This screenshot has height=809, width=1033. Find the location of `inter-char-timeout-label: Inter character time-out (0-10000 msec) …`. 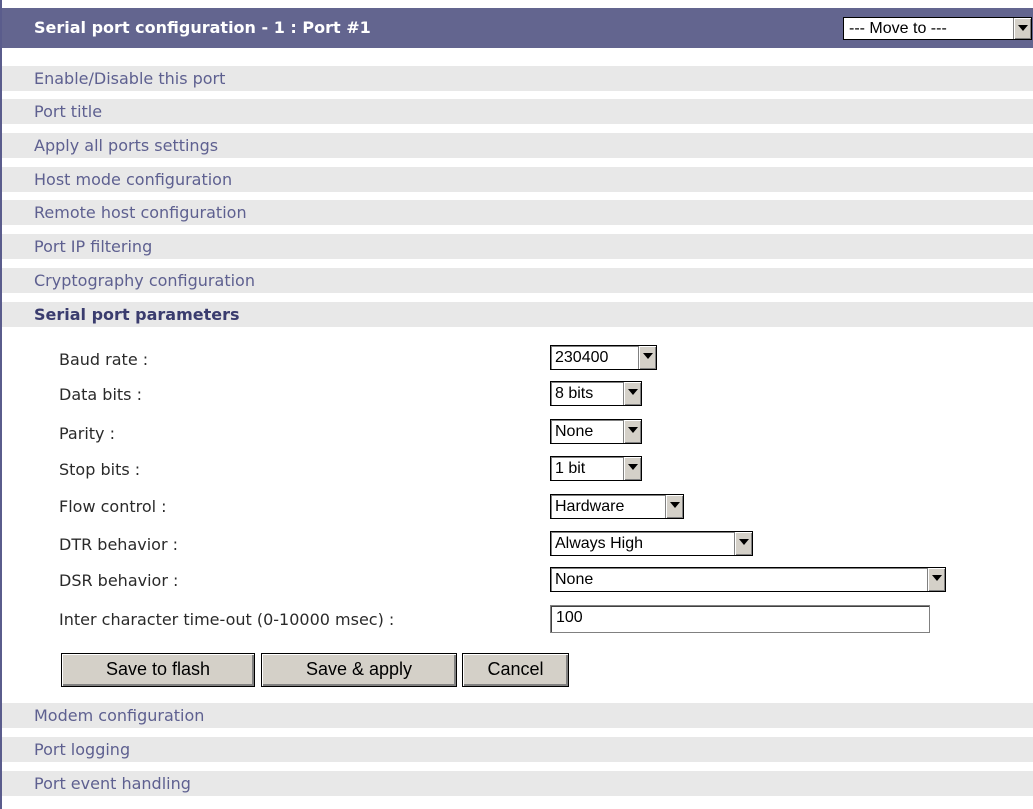

inter-char-timeout-label: Inter character time-out (0-10000 msec) … is located at coordinates (227, 619).